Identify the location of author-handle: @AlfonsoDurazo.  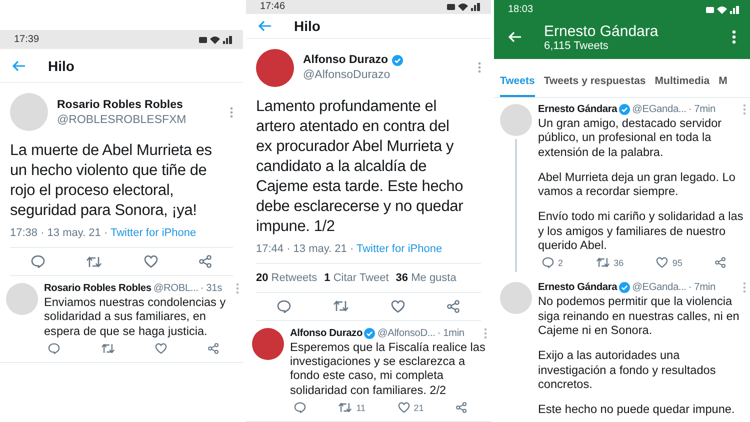
(347, 75).